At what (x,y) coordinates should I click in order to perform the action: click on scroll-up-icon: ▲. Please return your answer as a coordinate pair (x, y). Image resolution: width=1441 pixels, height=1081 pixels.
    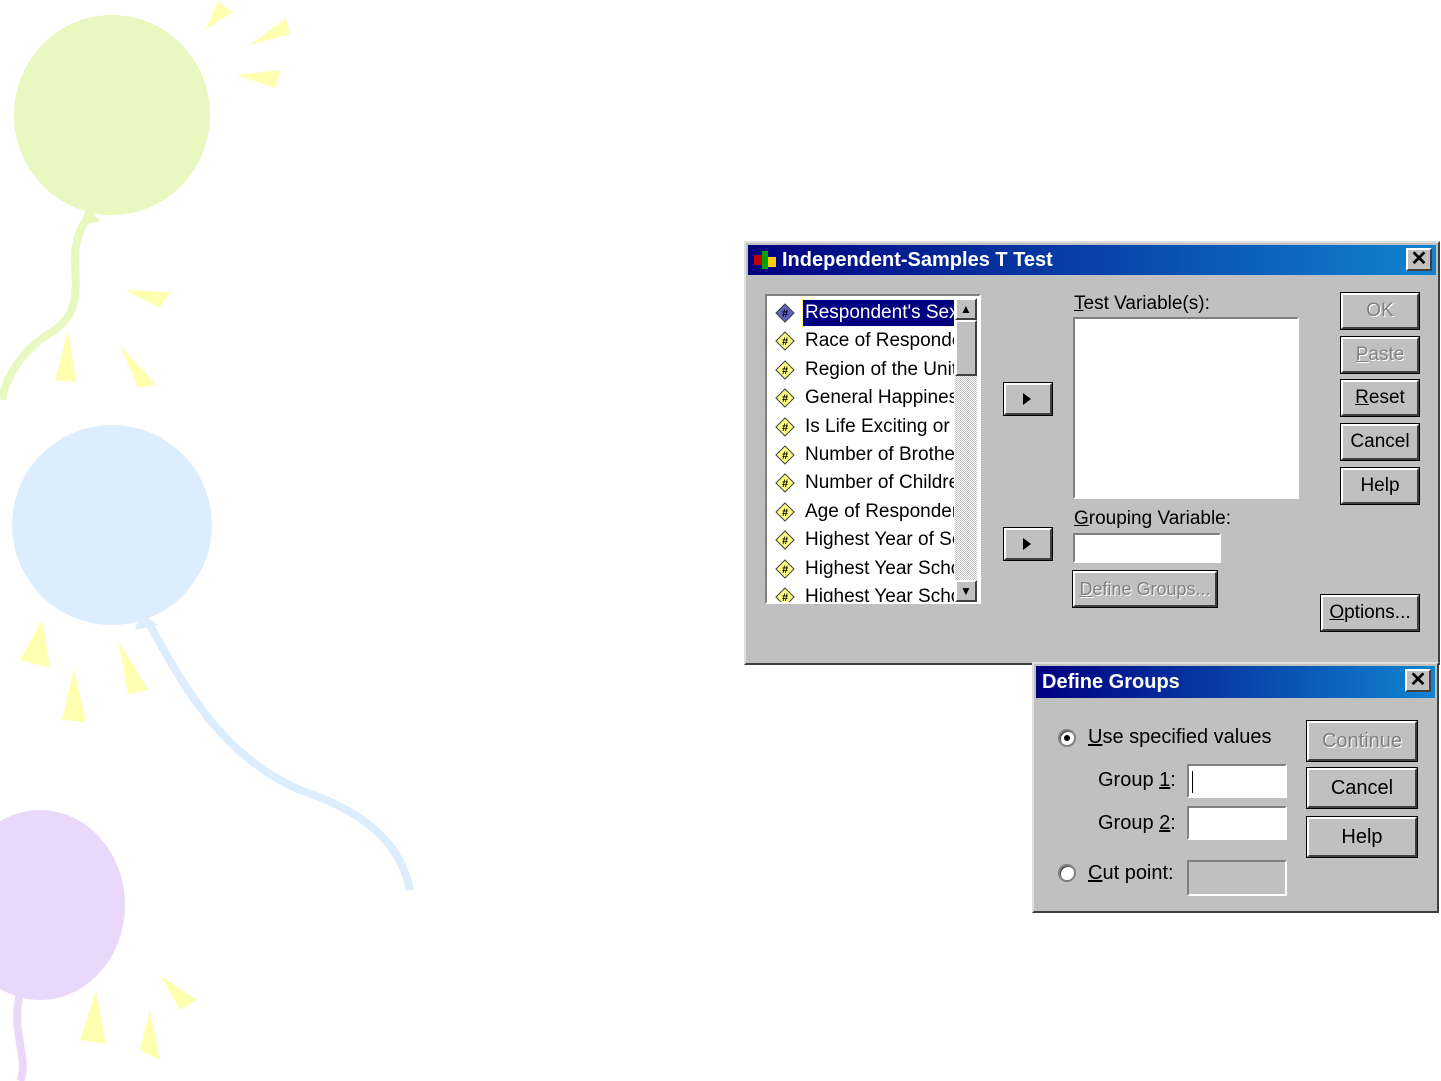
    Looking at the image, I should click on (966, 309).